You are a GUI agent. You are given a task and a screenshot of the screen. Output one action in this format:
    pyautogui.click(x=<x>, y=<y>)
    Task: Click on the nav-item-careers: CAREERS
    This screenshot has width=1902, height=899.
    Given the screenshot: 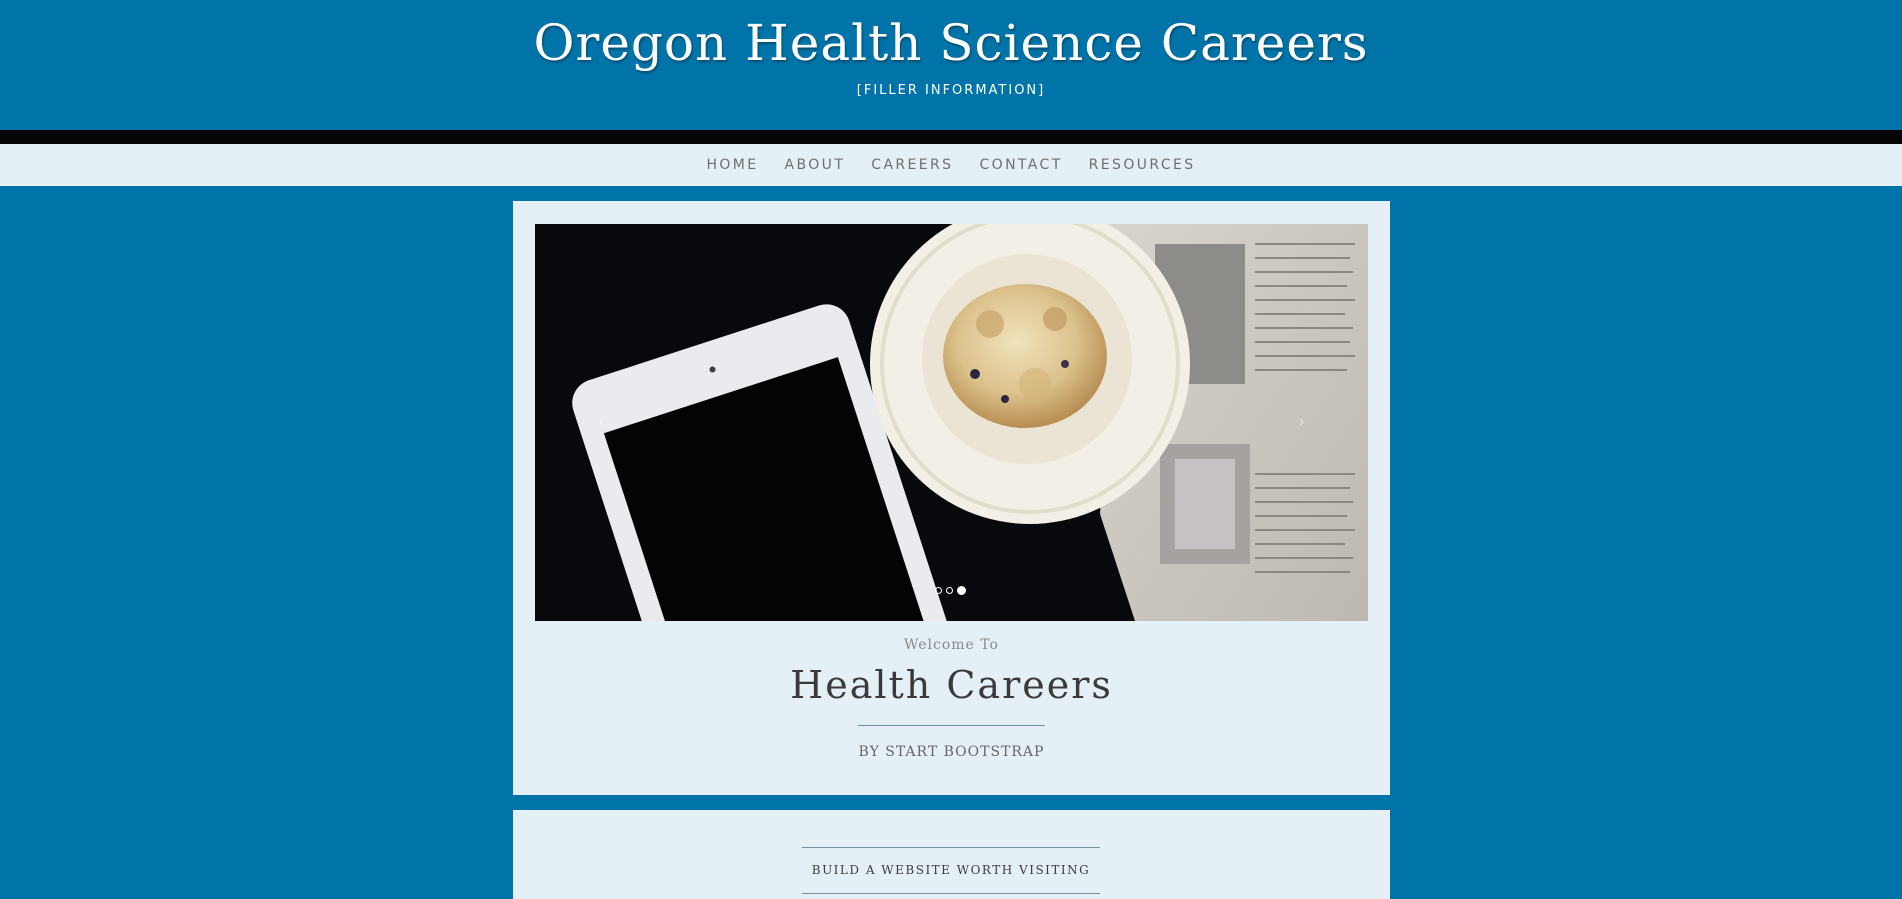 What is the action you would take?
    pyautogui.click(x=912, y=165)
    